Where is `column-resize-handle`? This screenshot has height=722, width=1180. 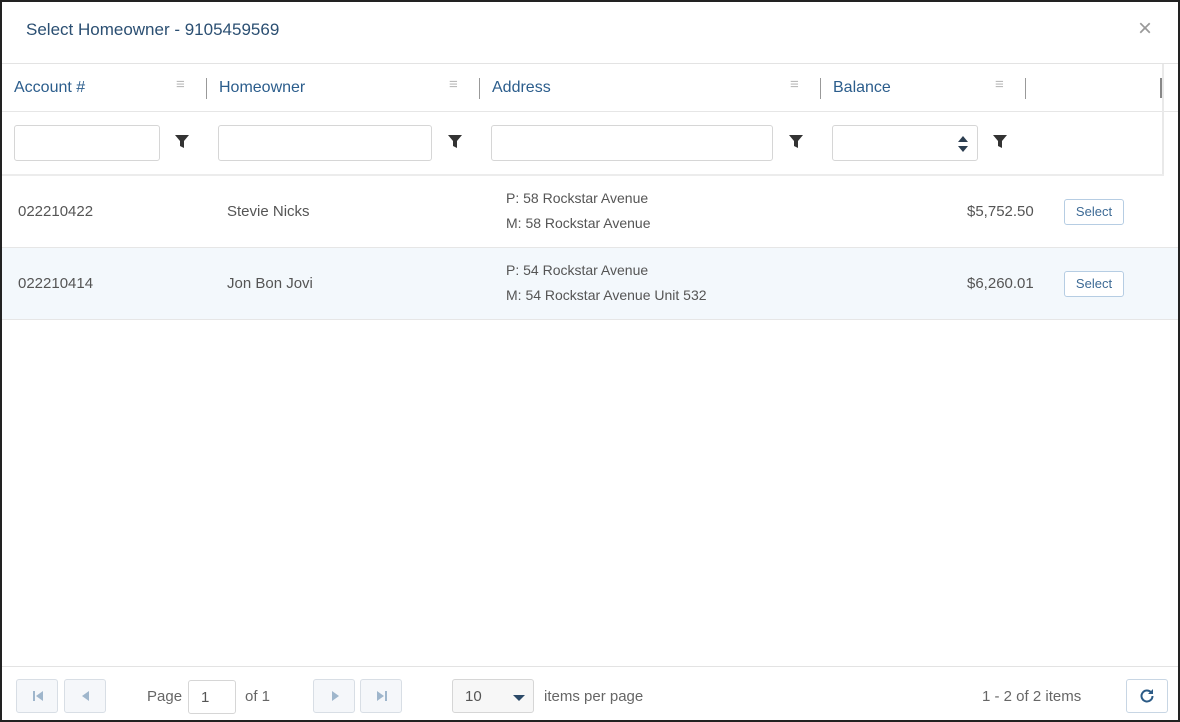
column-resize-handle is located at coordinates (1025, 88).